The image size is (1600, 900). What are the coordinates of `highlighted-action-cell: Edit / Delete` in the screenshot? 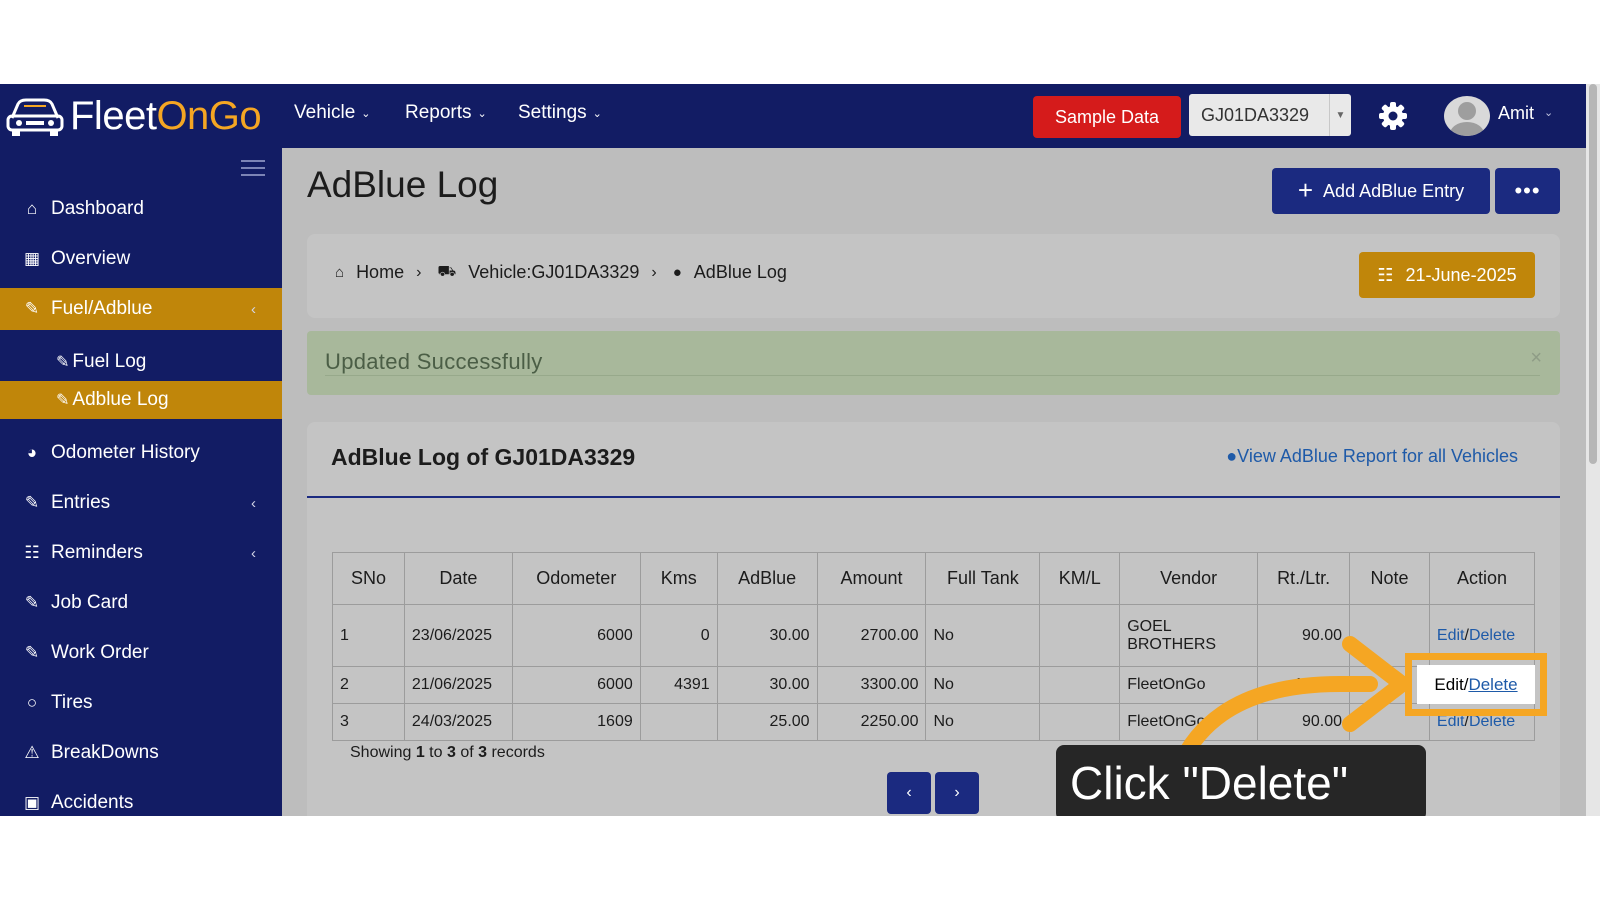 It's located at (1476, 684).